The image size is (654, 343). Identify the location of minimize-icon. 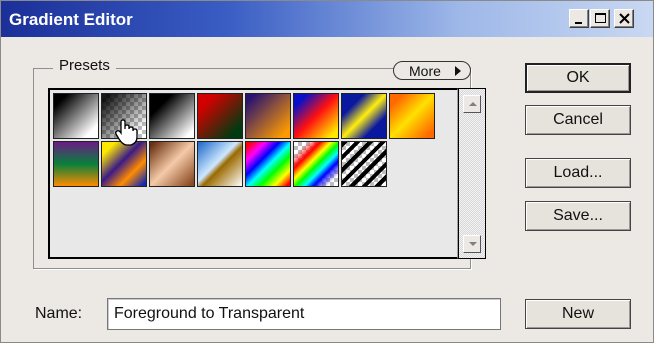
(579, 18).